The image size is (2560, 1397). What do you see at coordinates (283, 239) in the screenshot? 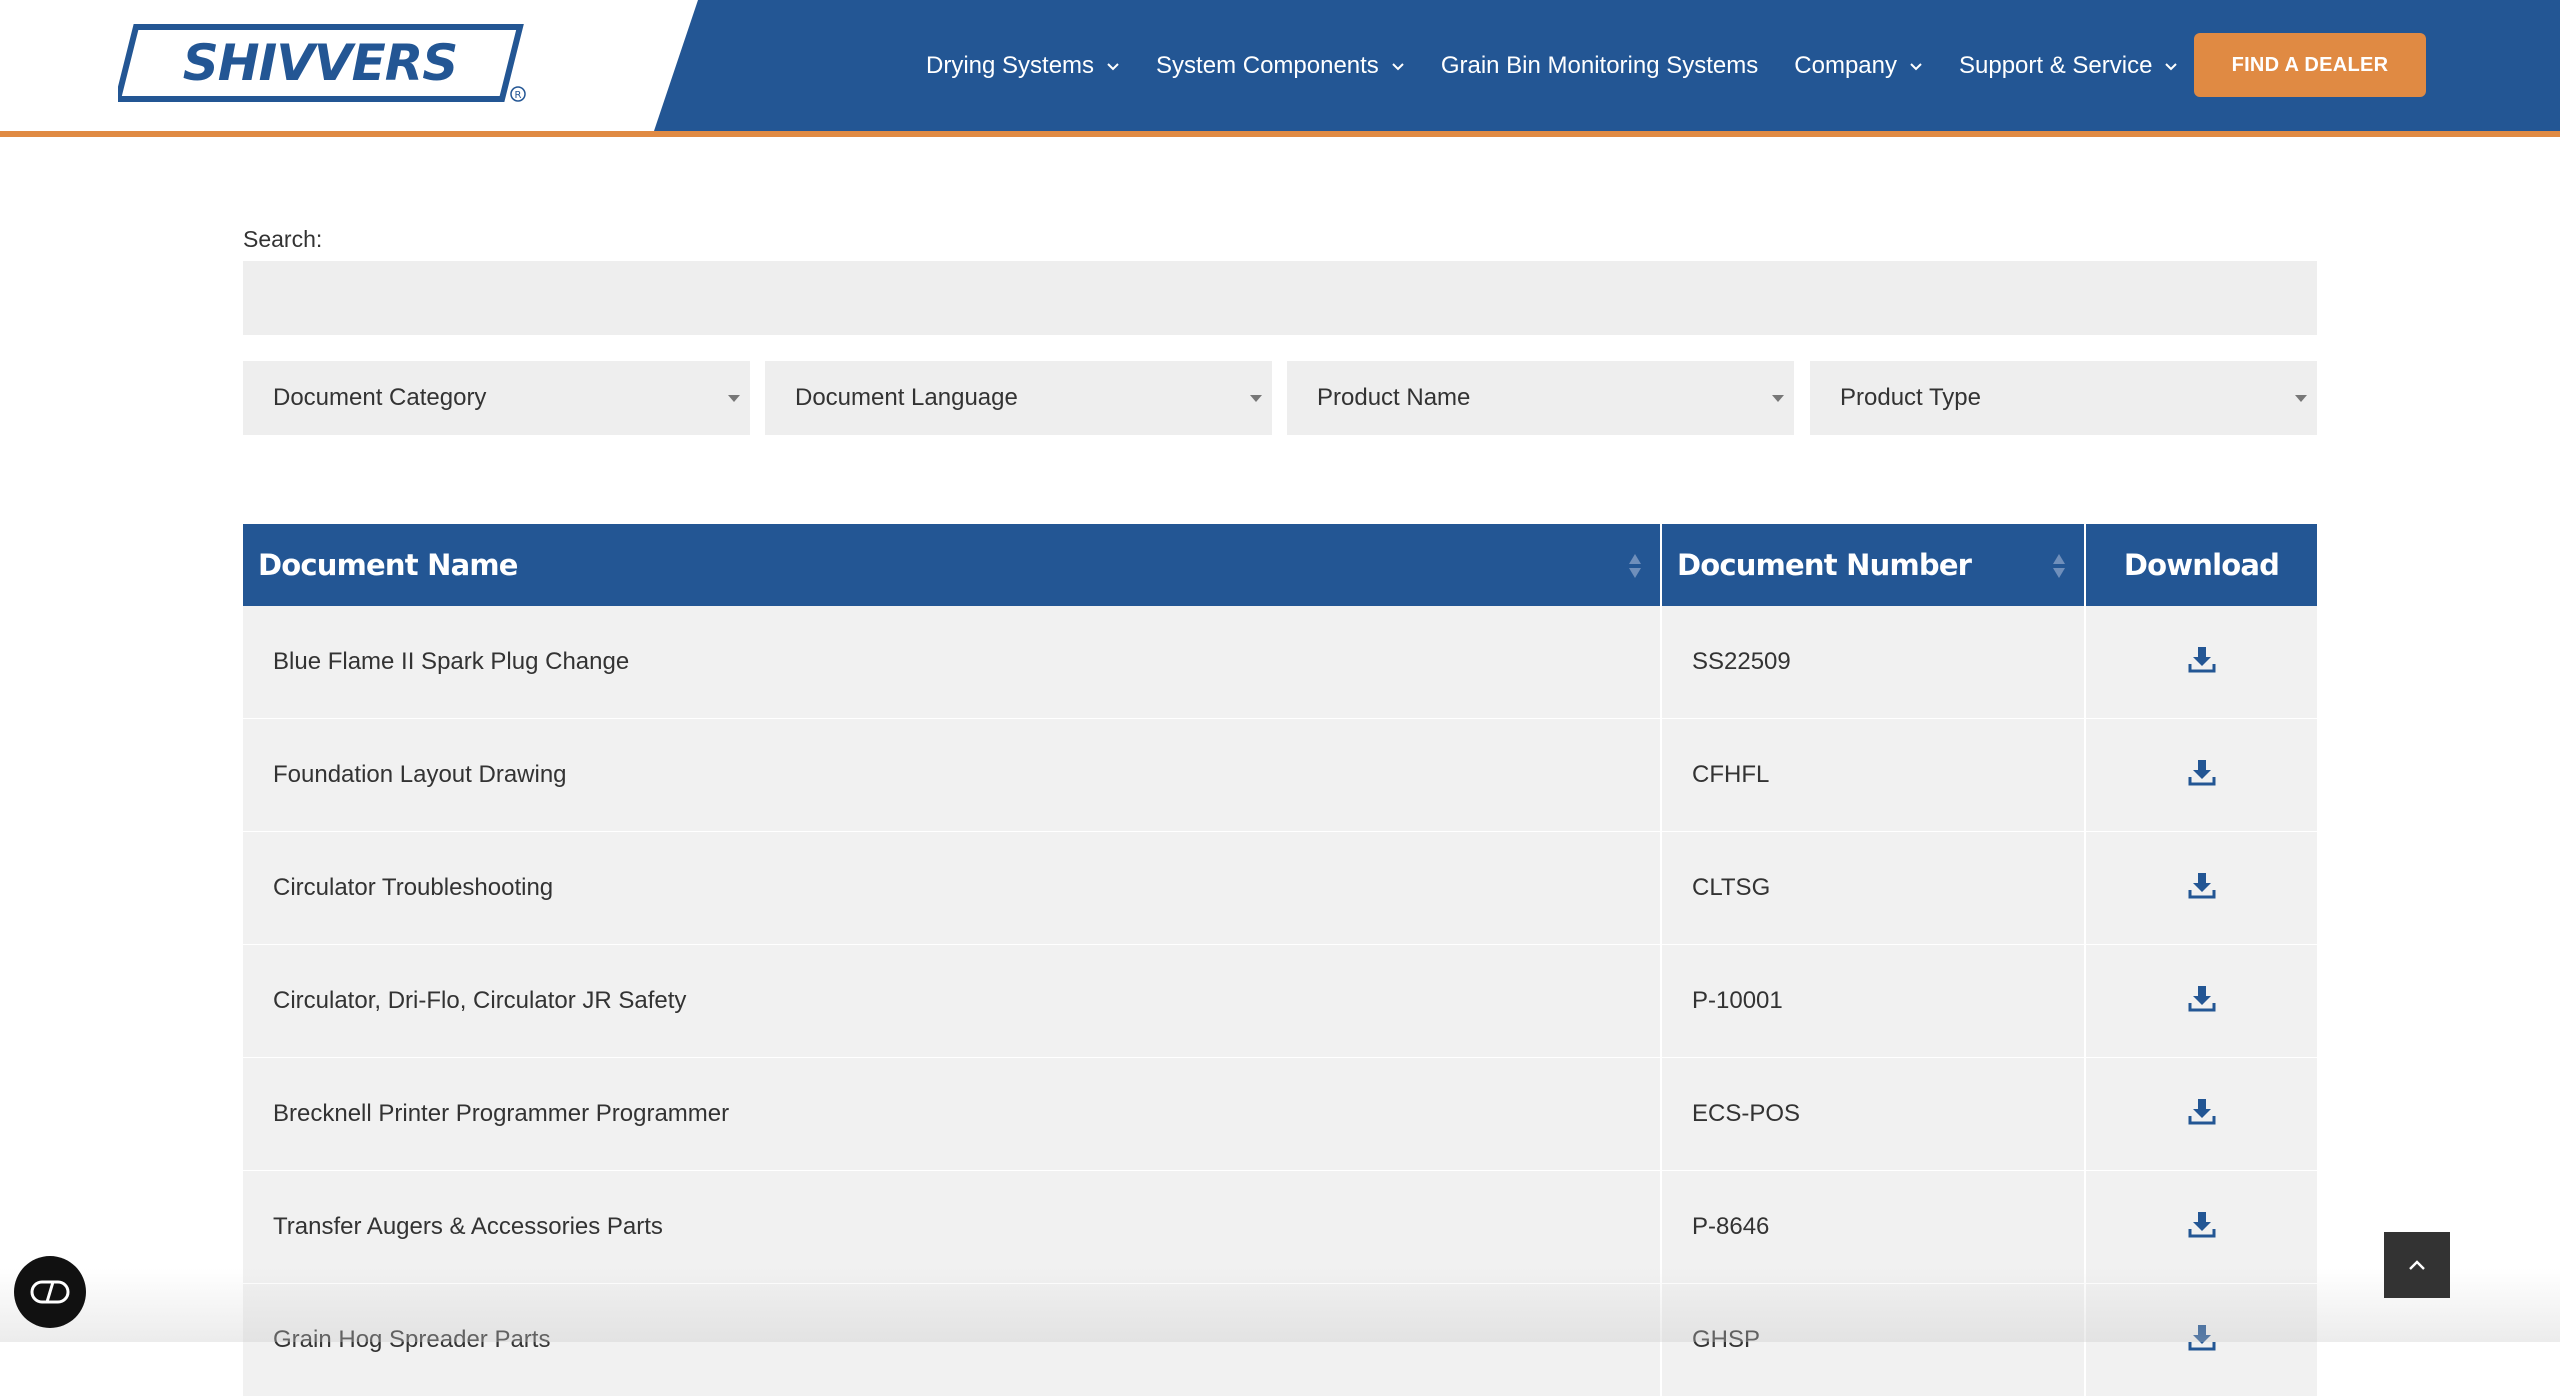
I see `search-label: Search:` at bounding box center [283, 239].